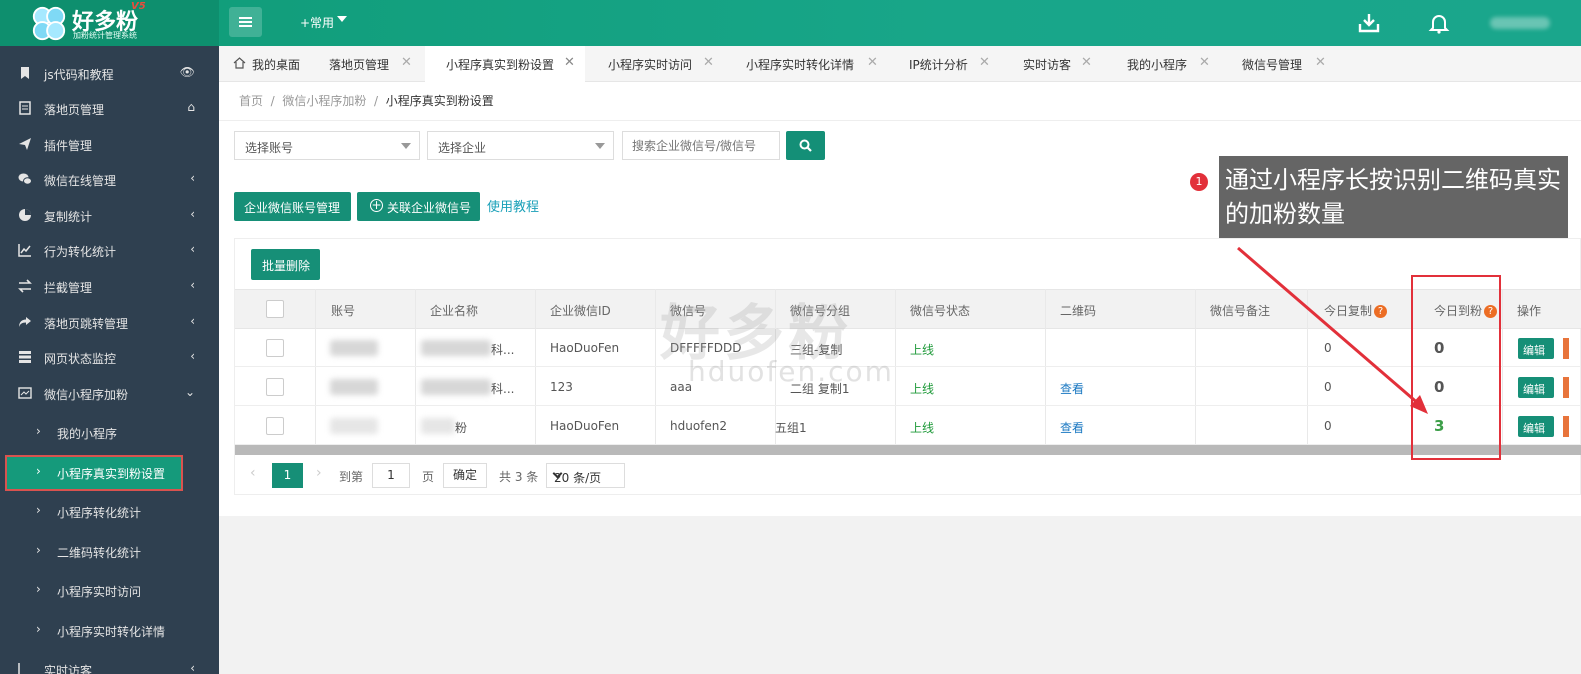 The width and height of the screenshot is (1581, 674). Describe the element at coordinates (1332, 330) in the screenshot. I see `annotation-arrow-icon` at that location.